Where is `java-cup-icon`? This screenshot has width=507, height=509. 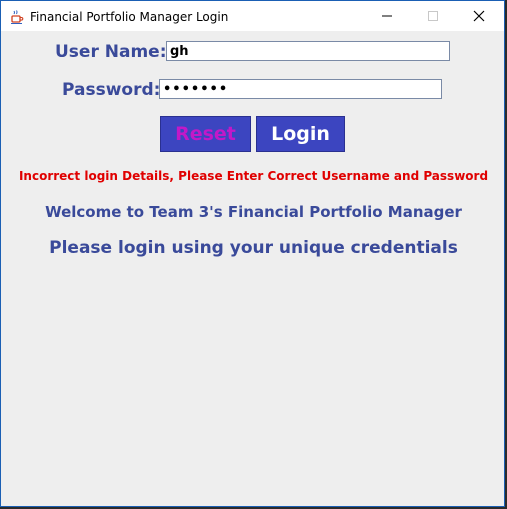 java-cup-icon is located at coordinates (17, 17).